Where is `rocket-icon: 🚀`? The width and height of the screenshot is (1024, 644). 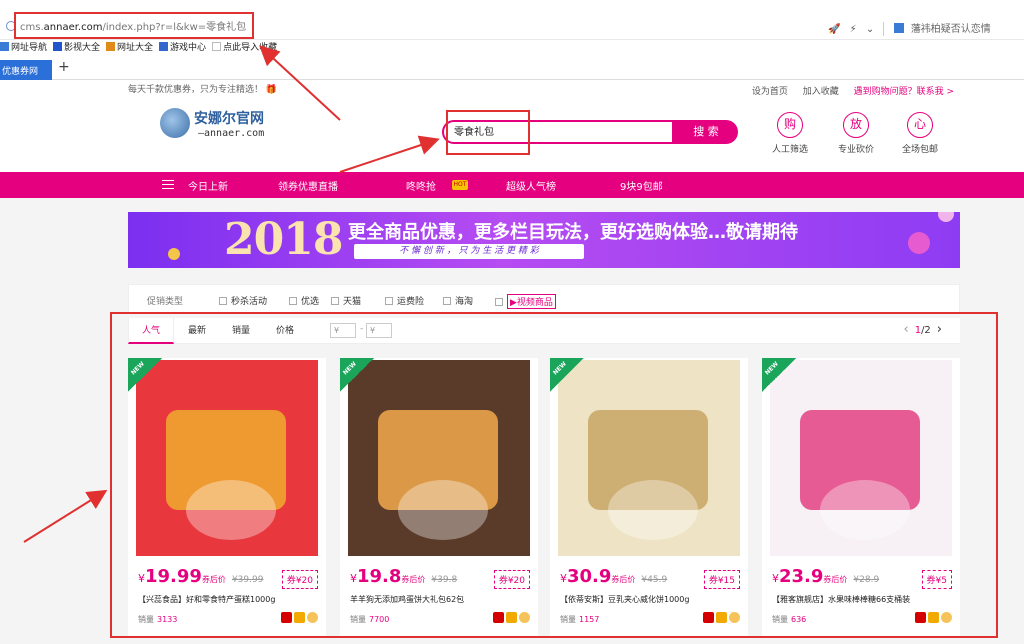
rocket-icon: 🚀 is located at coordinates (834, 29).